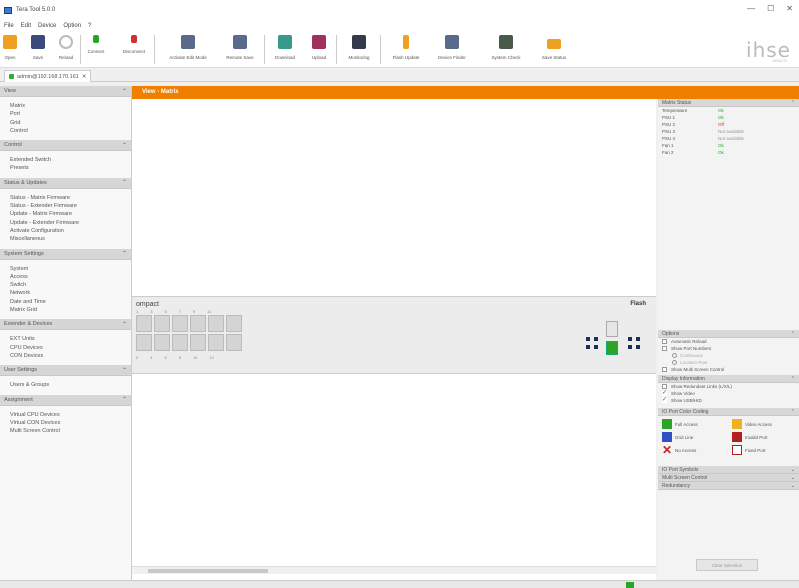 Image resolution: width=799 pixels, height=588 pixels. What do you see at coordinates (65, 106) in the screenshot?
I see `sidebar-item-matrix: Matrix` at bounding box center [65, 106].